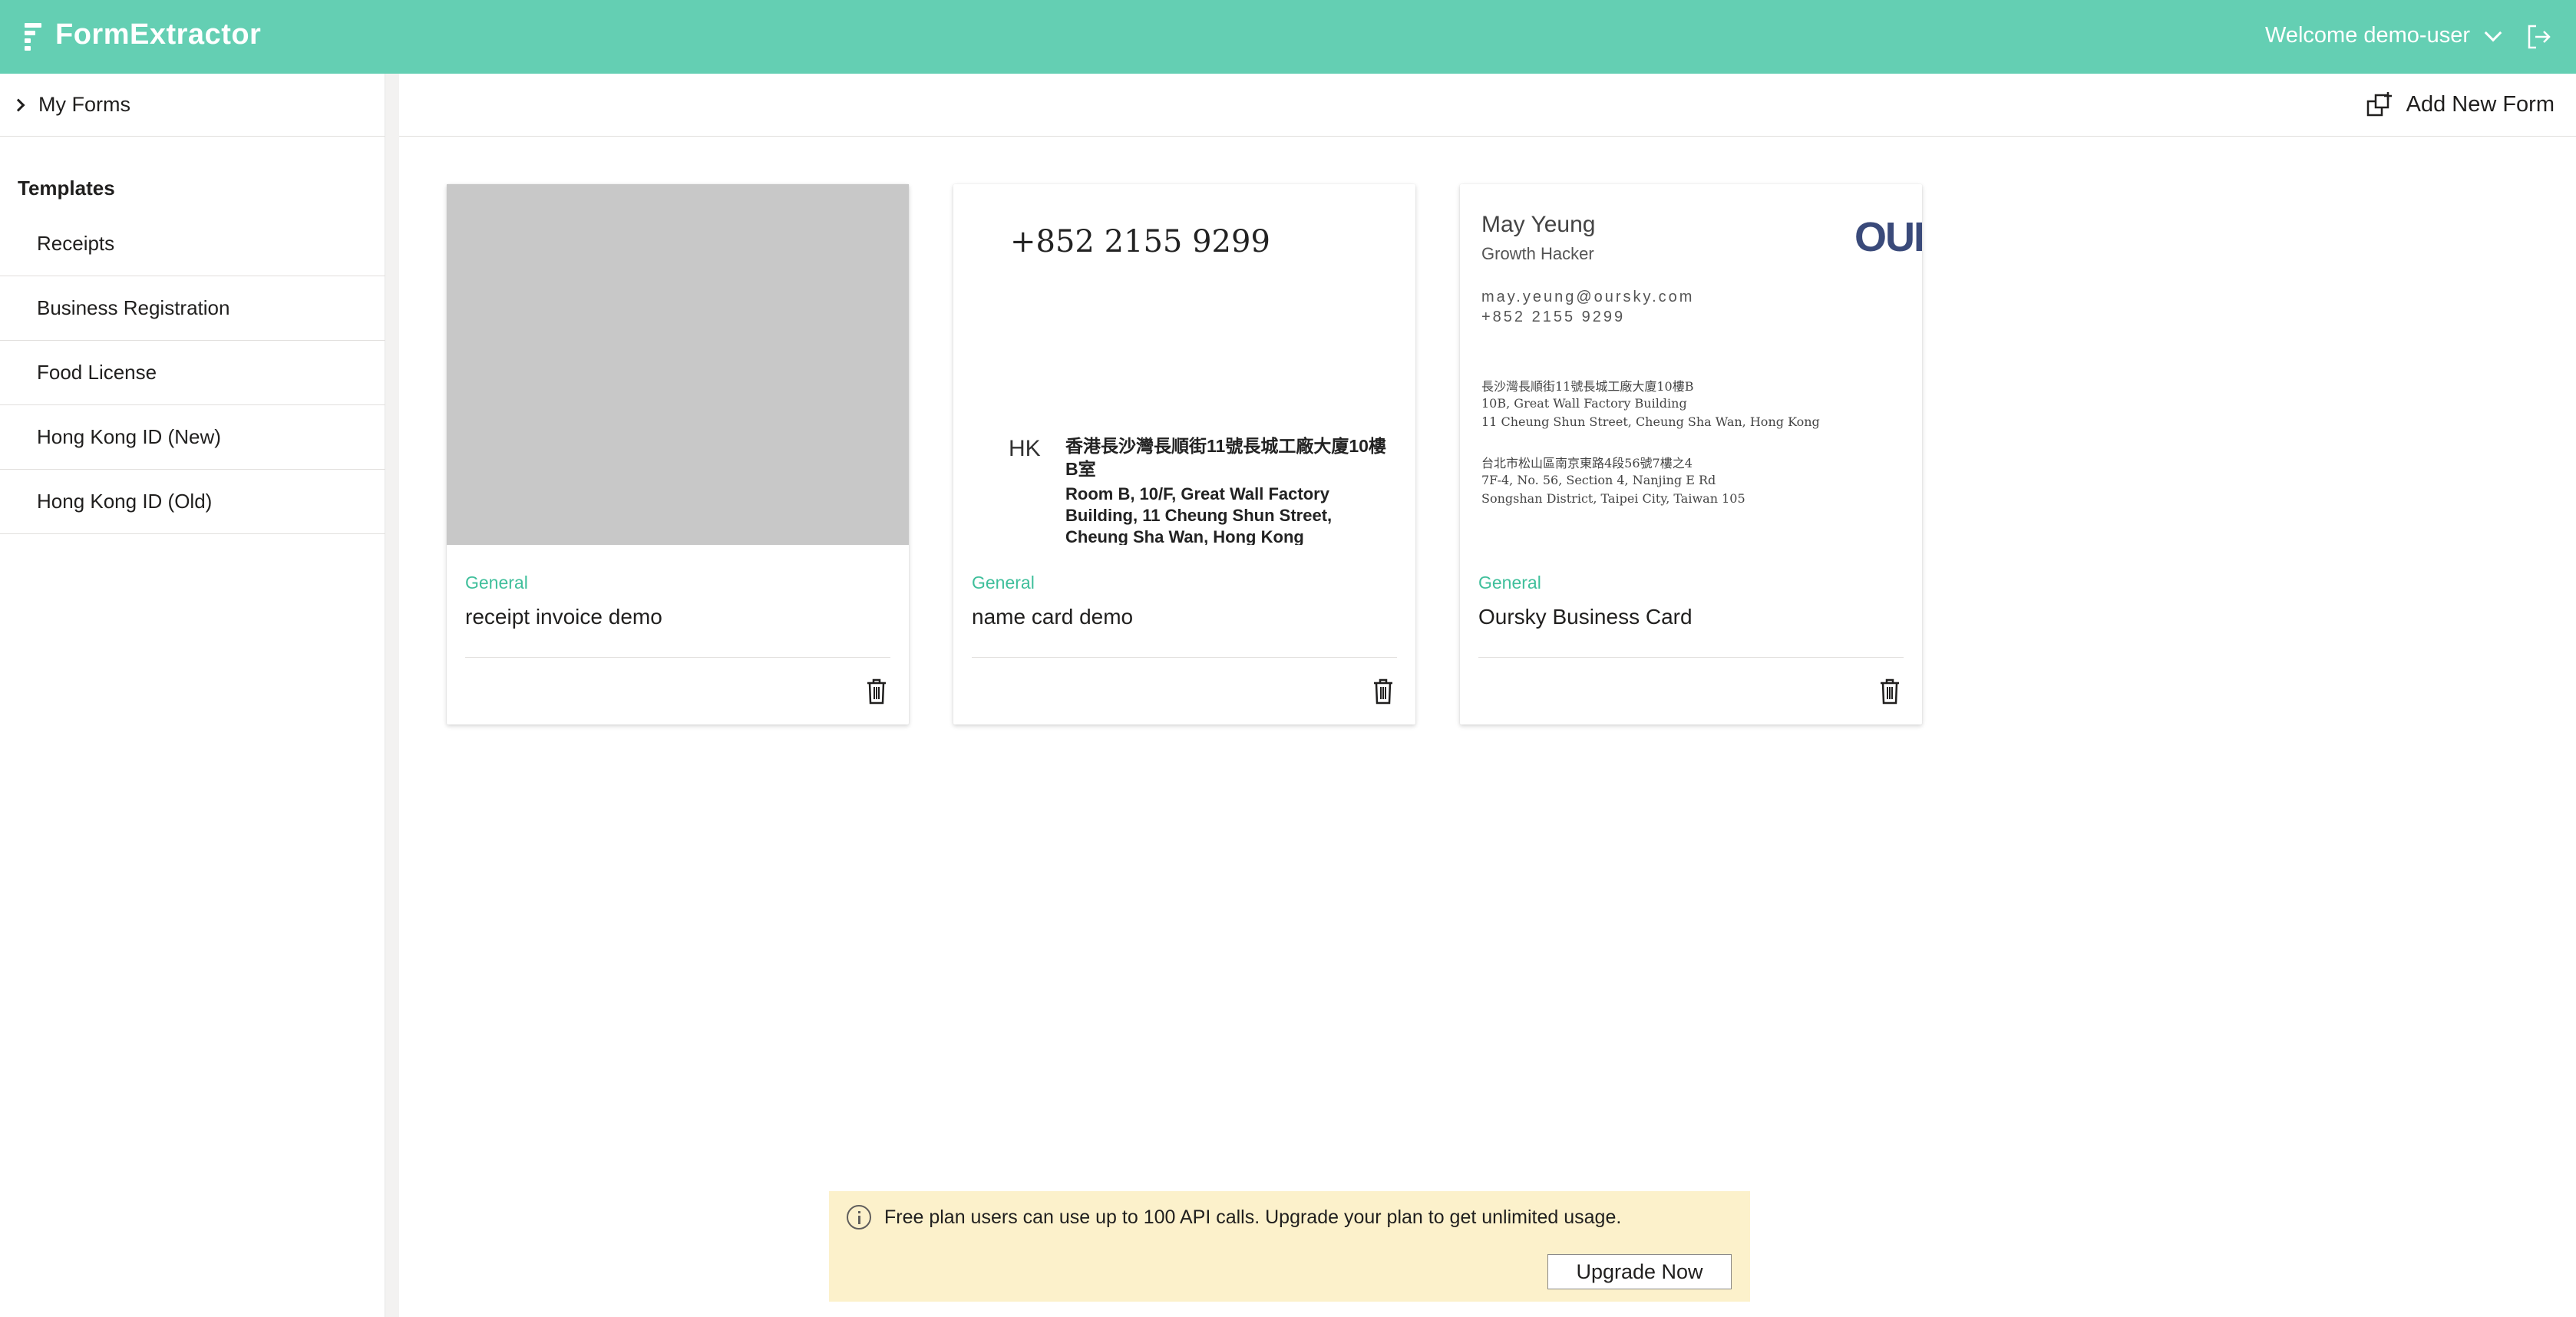 The image size is (2576, 1317). What do you see at coordinates (1053, 617) in the screenshot?
I see `card-title: name card demo` at bounding box center [1053, 617].